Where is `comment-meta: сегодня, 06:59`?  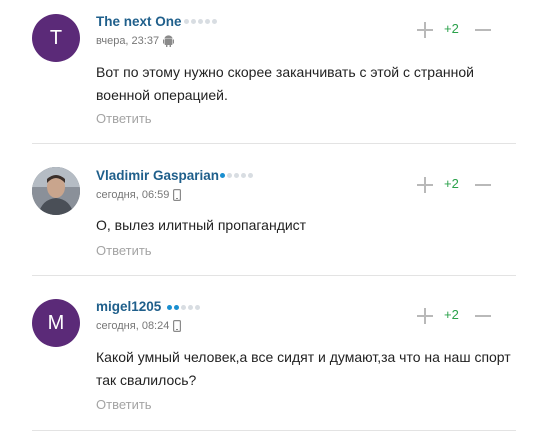 comment-meta: сегодня, 06:59 is located at coordinates (139, 195).